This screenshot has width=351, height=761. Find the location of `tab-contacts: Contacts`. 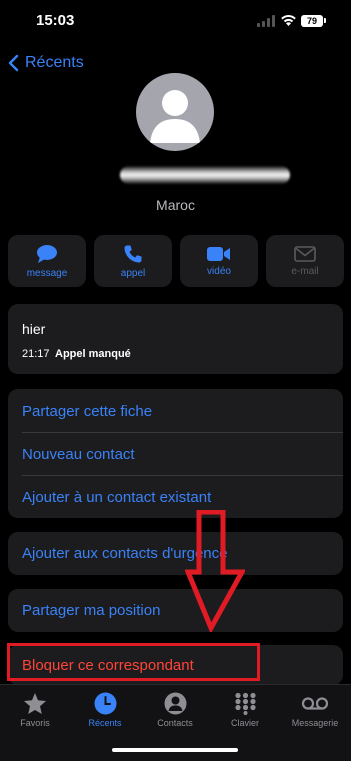

tab-contacts: Contacts is located at coordinates (175, 710).